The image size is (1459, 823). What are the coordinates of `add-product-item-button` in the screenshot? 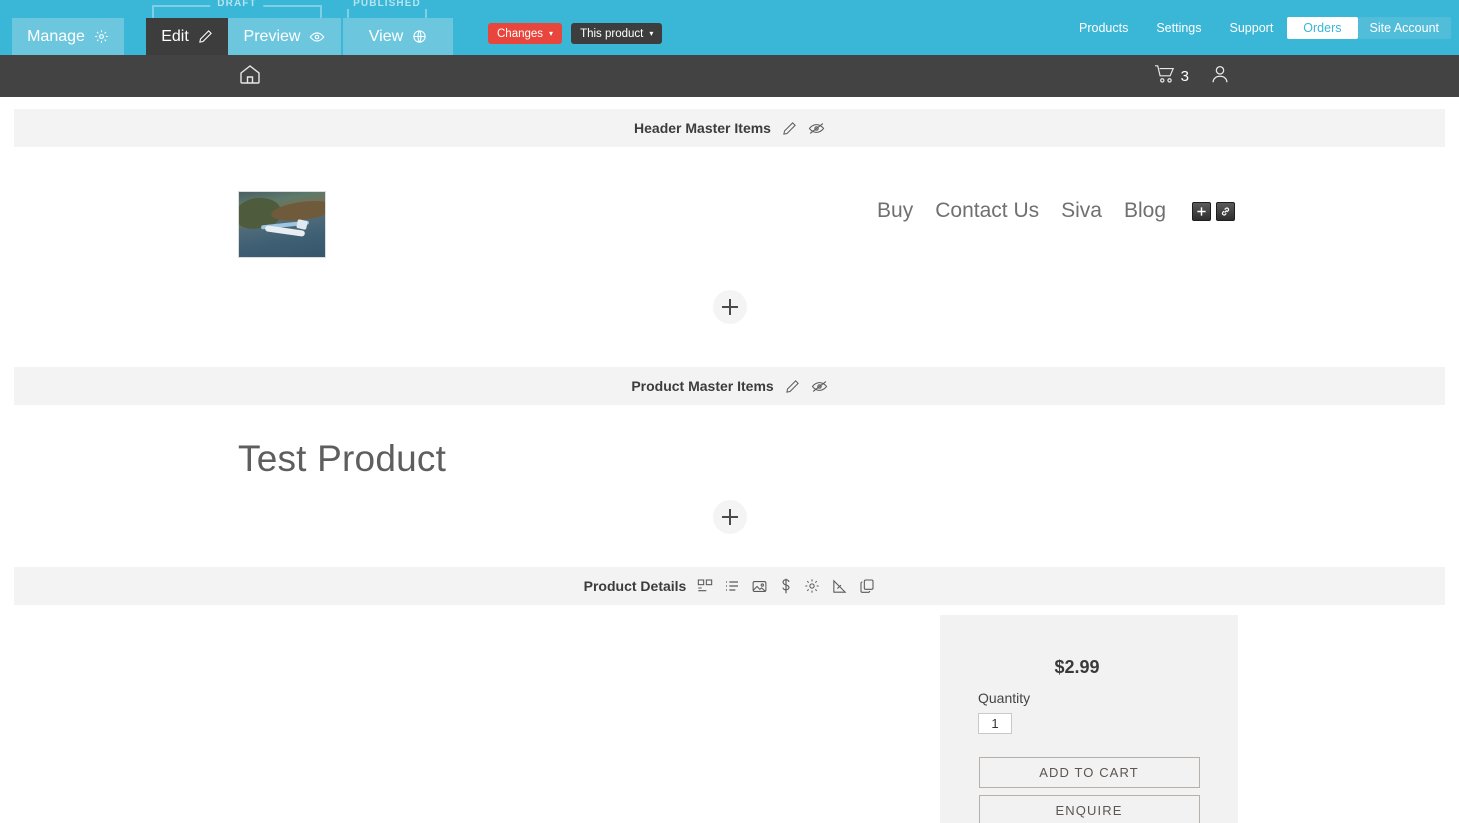 It's located at (729, 517).